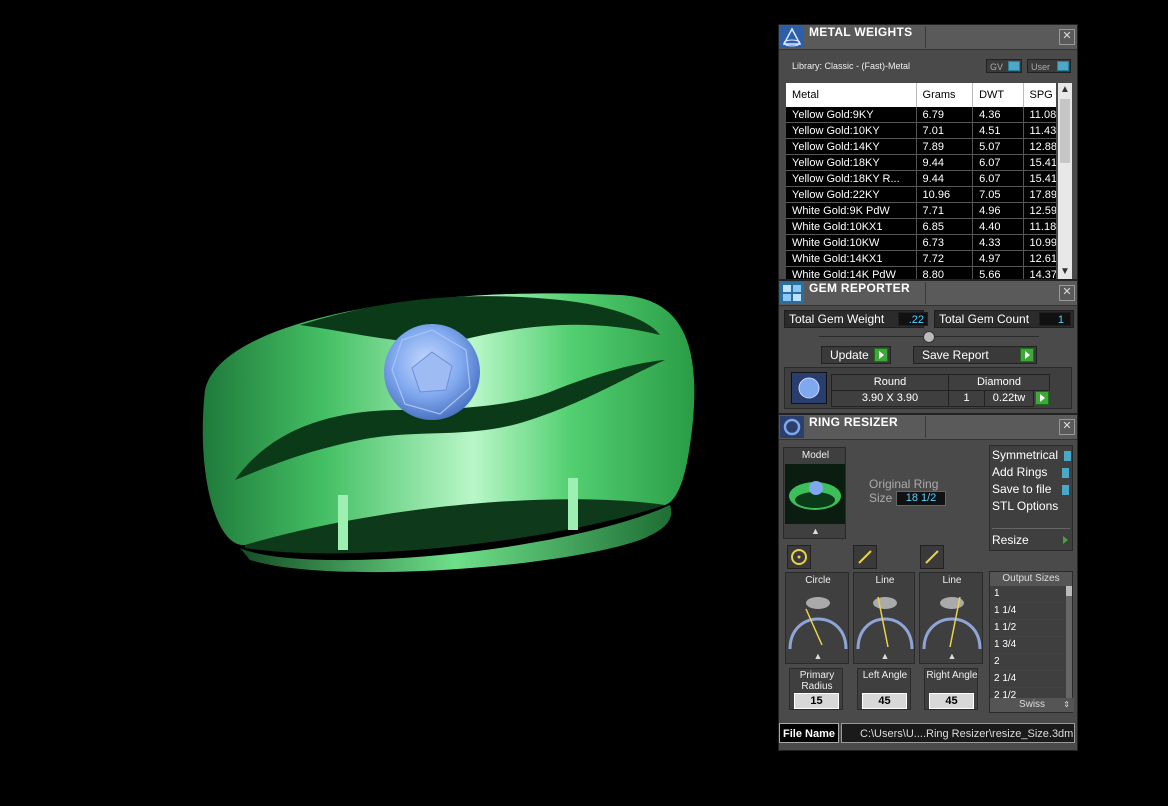 This screenshot has width=1168, height=806. What do you see at coordinates (921, 242) in the screenshot?
I see `table-row: White Gold:10KW 6.73 4.33 10.99` at bounding box center [921, 242].